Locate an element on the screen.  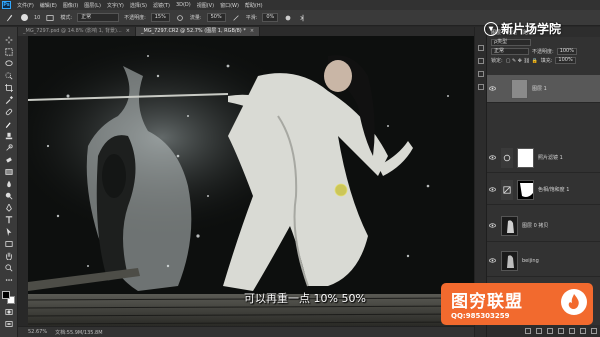
new-group-icon is located at coordinates (572, 331).